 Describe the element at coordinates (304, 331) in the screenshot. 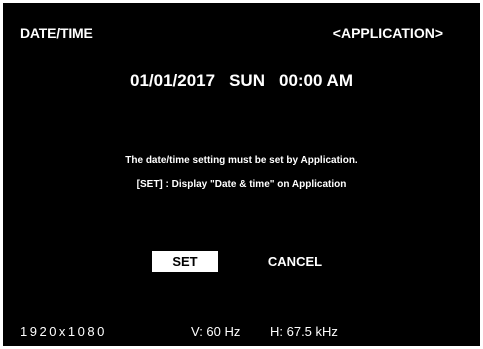

I see `horizontal-frequency: H: 67.5 kHz` at that location.